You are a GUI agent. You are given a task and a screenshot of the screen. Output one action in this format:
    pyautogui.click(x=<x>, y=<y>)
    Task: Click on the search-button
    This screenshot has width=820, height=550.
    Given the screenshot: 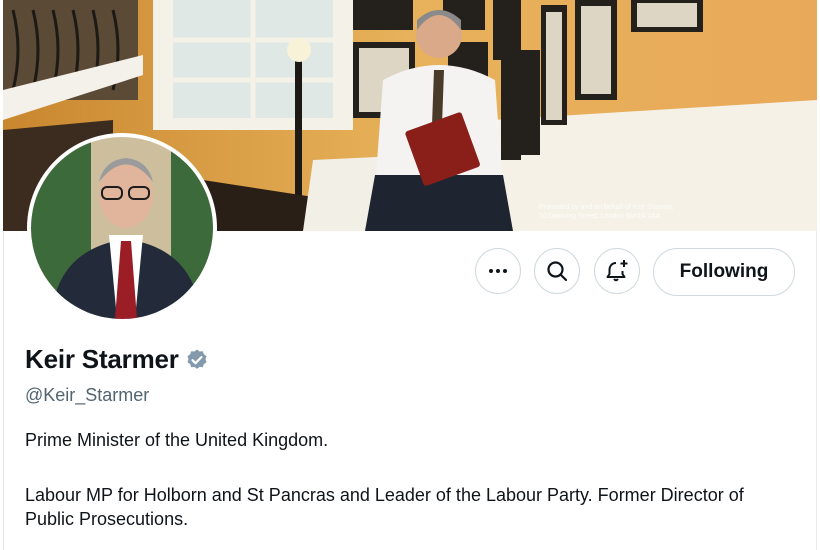 What is the action you would take?
    pyautogui.click(x=557, y=271)
    